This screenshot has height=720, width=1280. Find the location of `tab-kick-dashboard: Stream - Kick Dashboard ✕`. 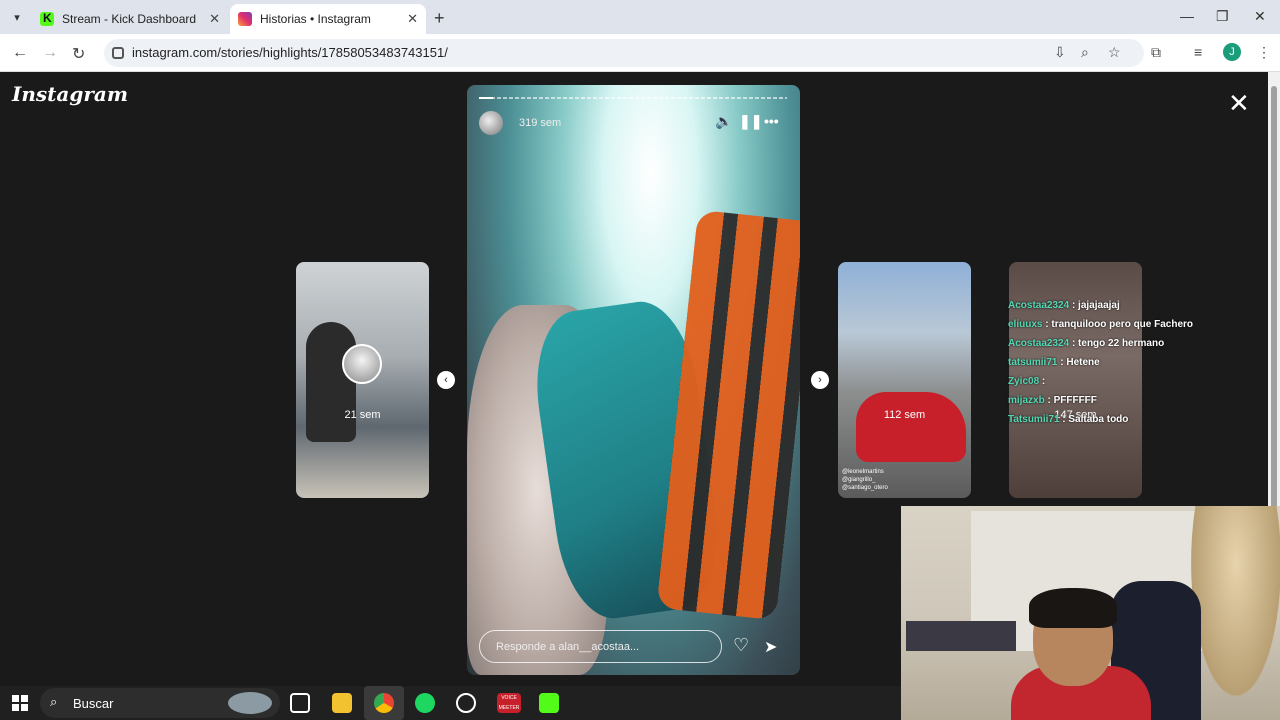

tab-kick-dashboard: Stream - Kick Dashboard ✕ is located at coordinates (130, 19).